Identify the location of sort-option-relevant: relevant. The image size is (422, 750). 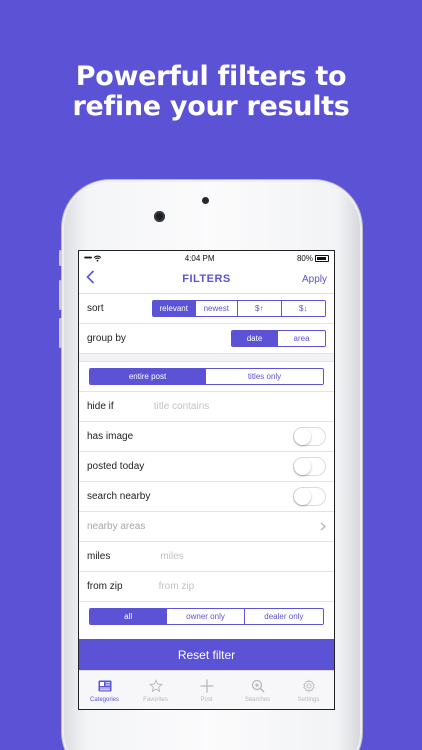
(174, 308).